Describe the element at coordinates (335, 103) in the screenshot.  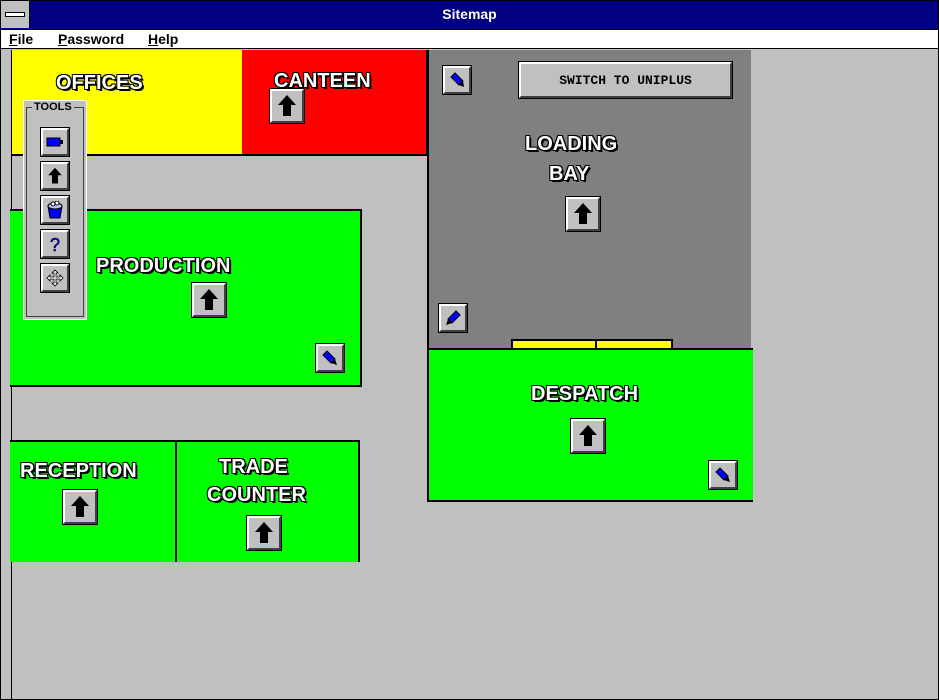
I see `room-canteen: CANTEEN` at that location.